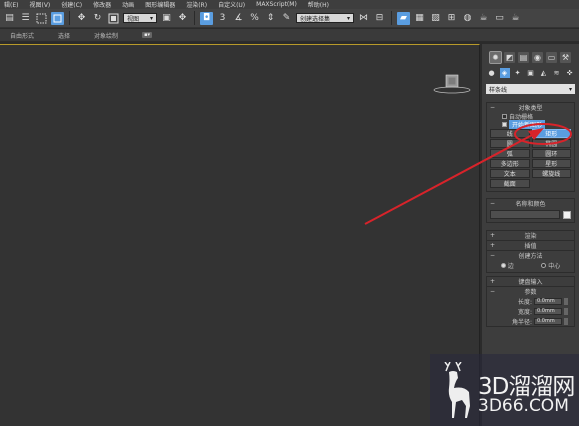 The image size is (579, 426). I want to click on percent-snap-icon: %, so click(254, 18).